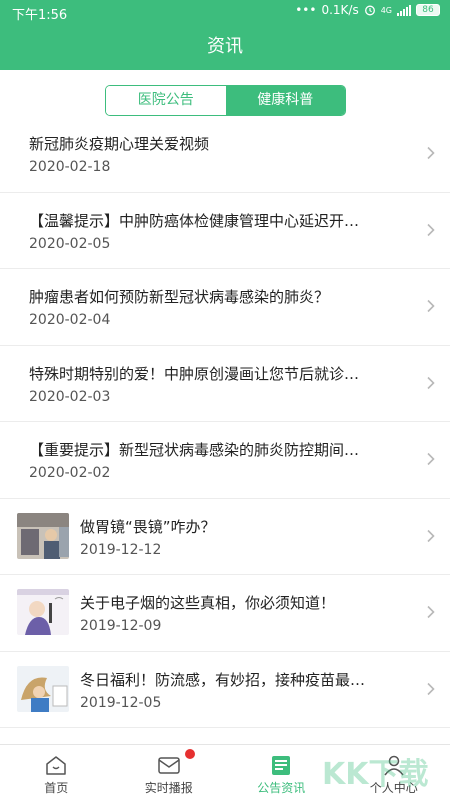 The image size is (450, 800). I want to click on news-icon, so click(281, 765).